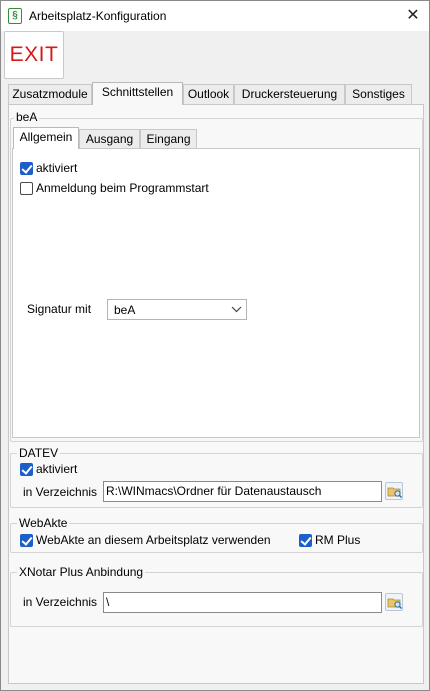  What do you see at coordinates (26, 469) in the screenshot?
I see `datev-aktiviert-checkbox` at bounding box center [26, 469].